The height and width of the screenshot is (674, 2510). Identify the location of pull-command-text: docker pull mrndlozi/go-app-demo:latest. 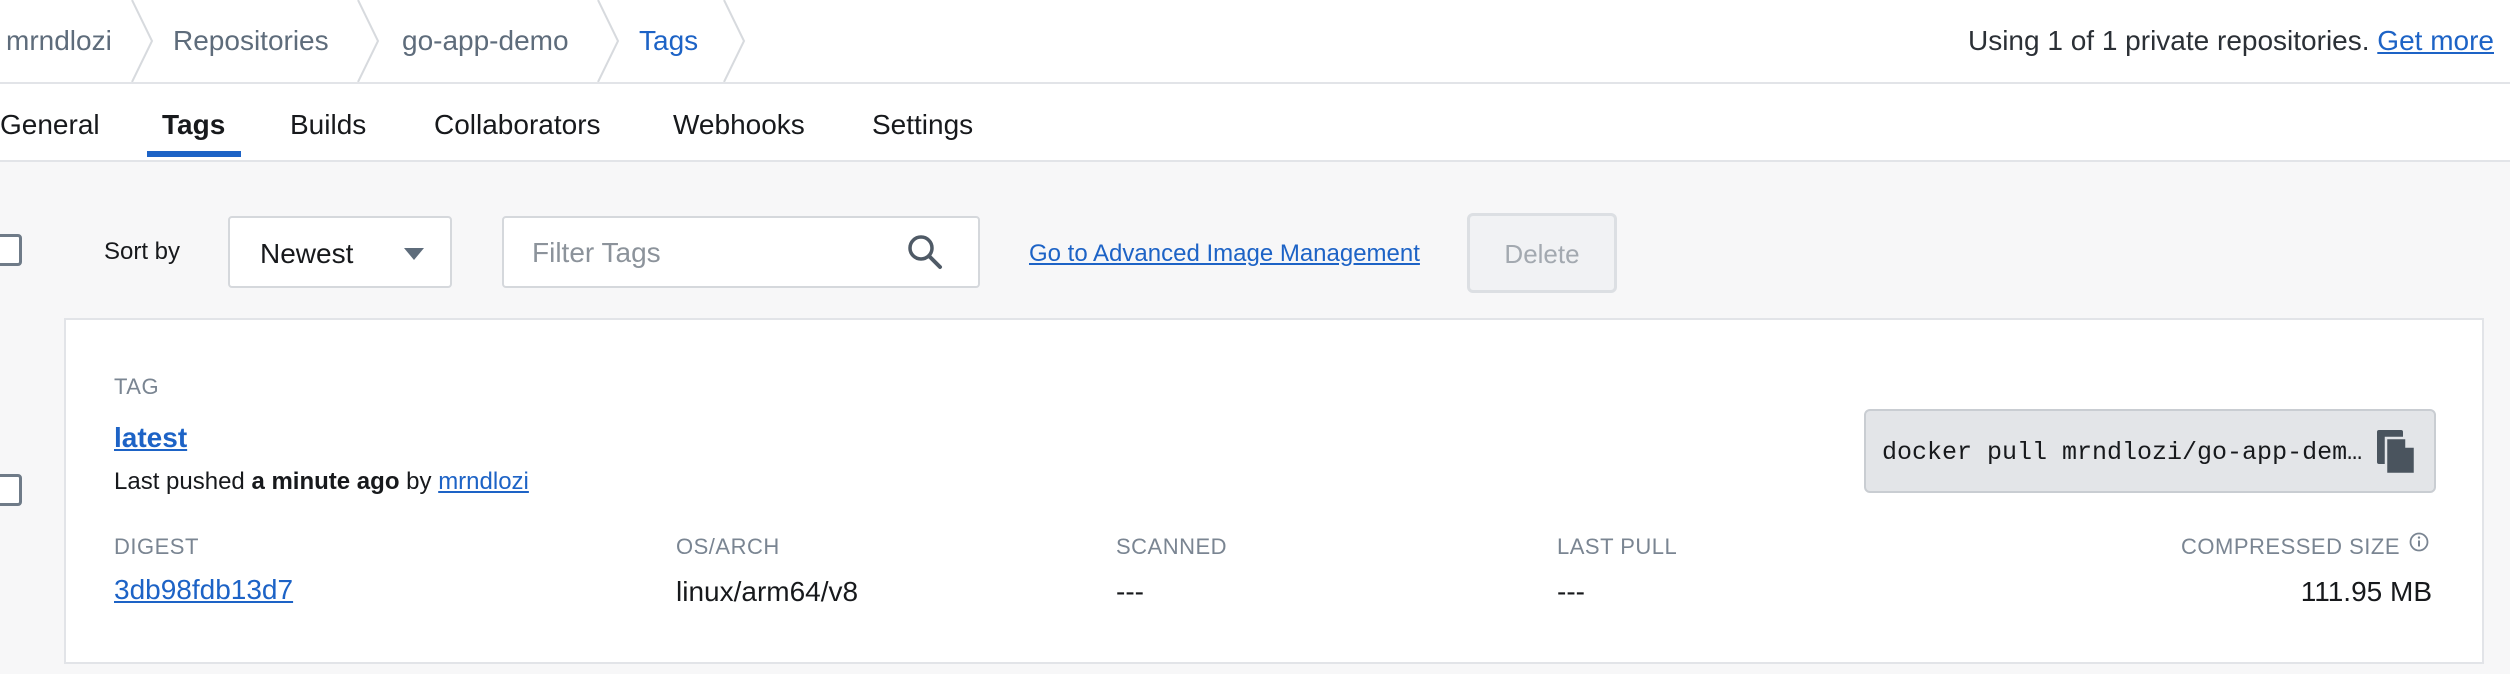
(2124, 452).